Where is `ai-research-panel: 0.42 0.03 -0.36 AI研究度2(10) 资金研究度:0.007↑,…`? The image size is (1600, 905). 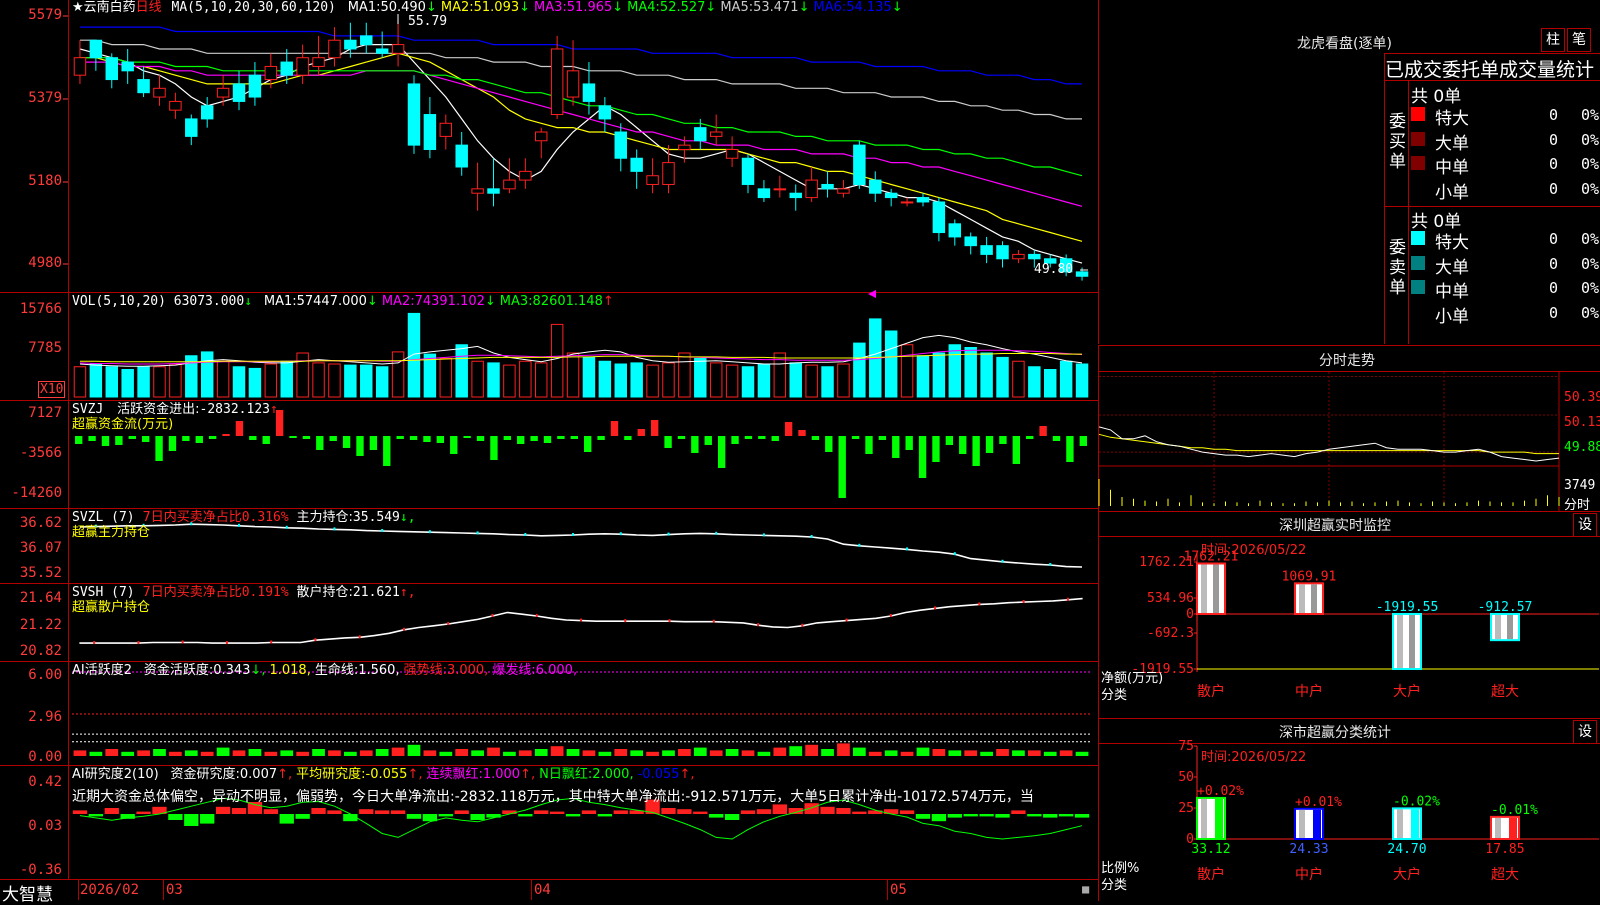 ai-research-panel: 0.42 0.03 -0.36 AI研究度2(10) 资金研究度:0.007↑,… is located at coordinates (549, 823).